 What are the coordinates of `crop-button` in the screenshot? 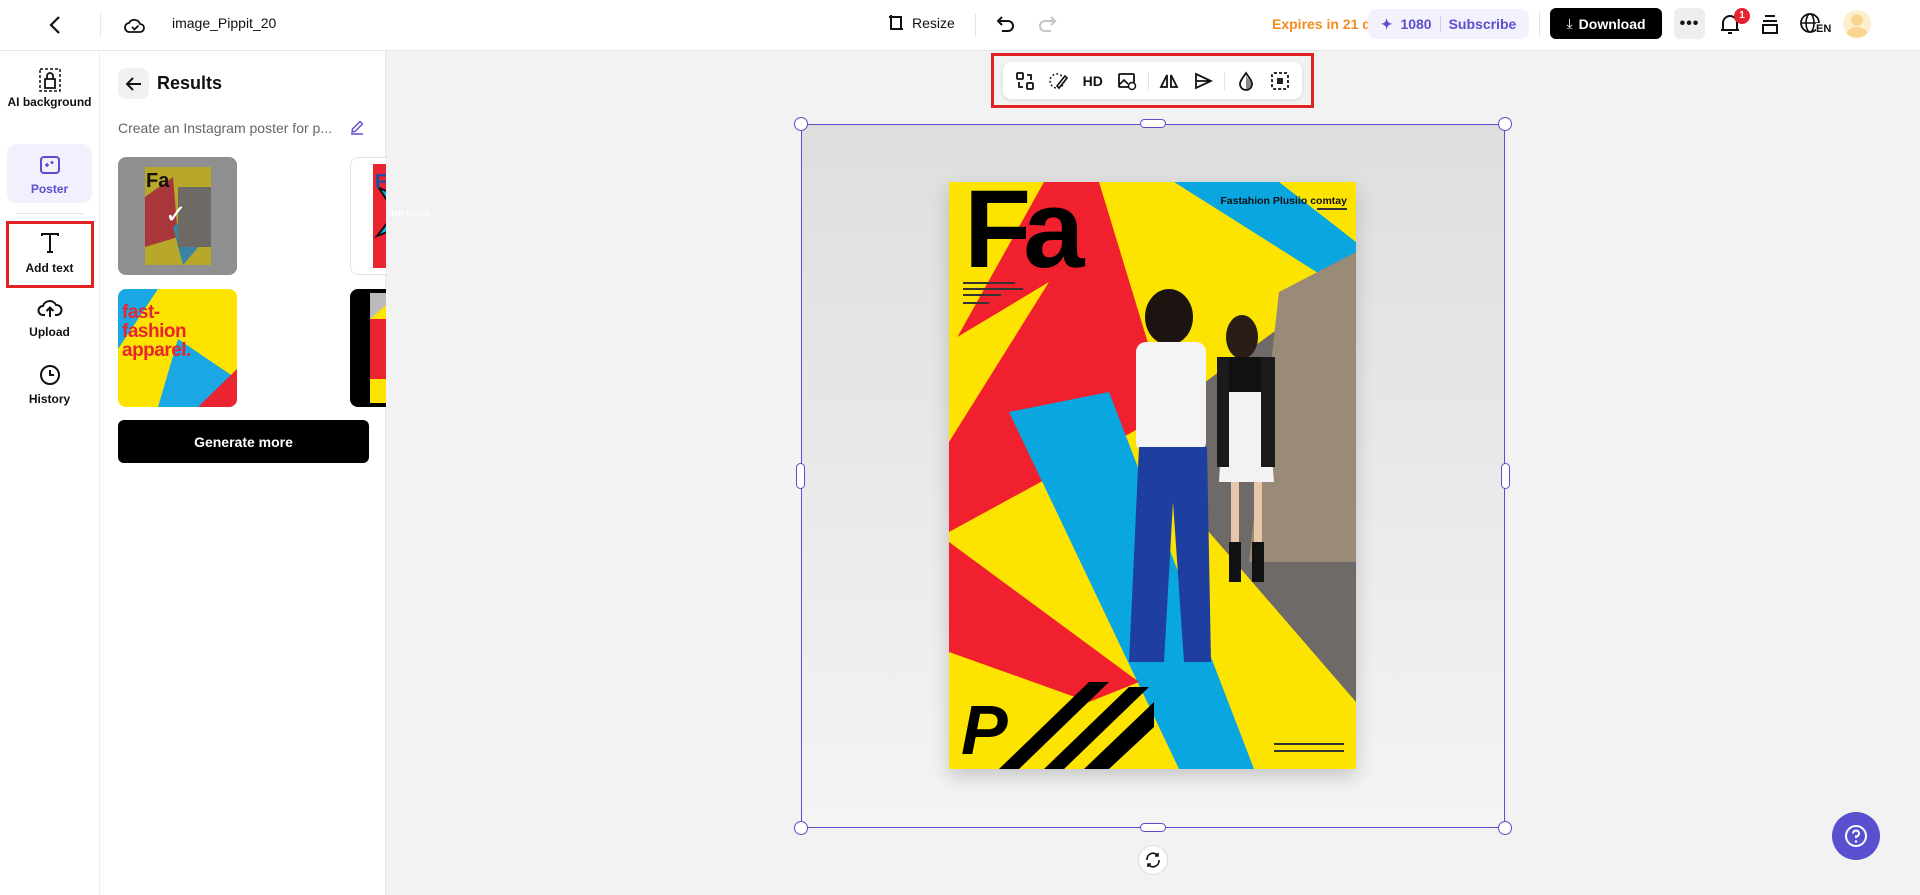 It's located at (1280, 81).